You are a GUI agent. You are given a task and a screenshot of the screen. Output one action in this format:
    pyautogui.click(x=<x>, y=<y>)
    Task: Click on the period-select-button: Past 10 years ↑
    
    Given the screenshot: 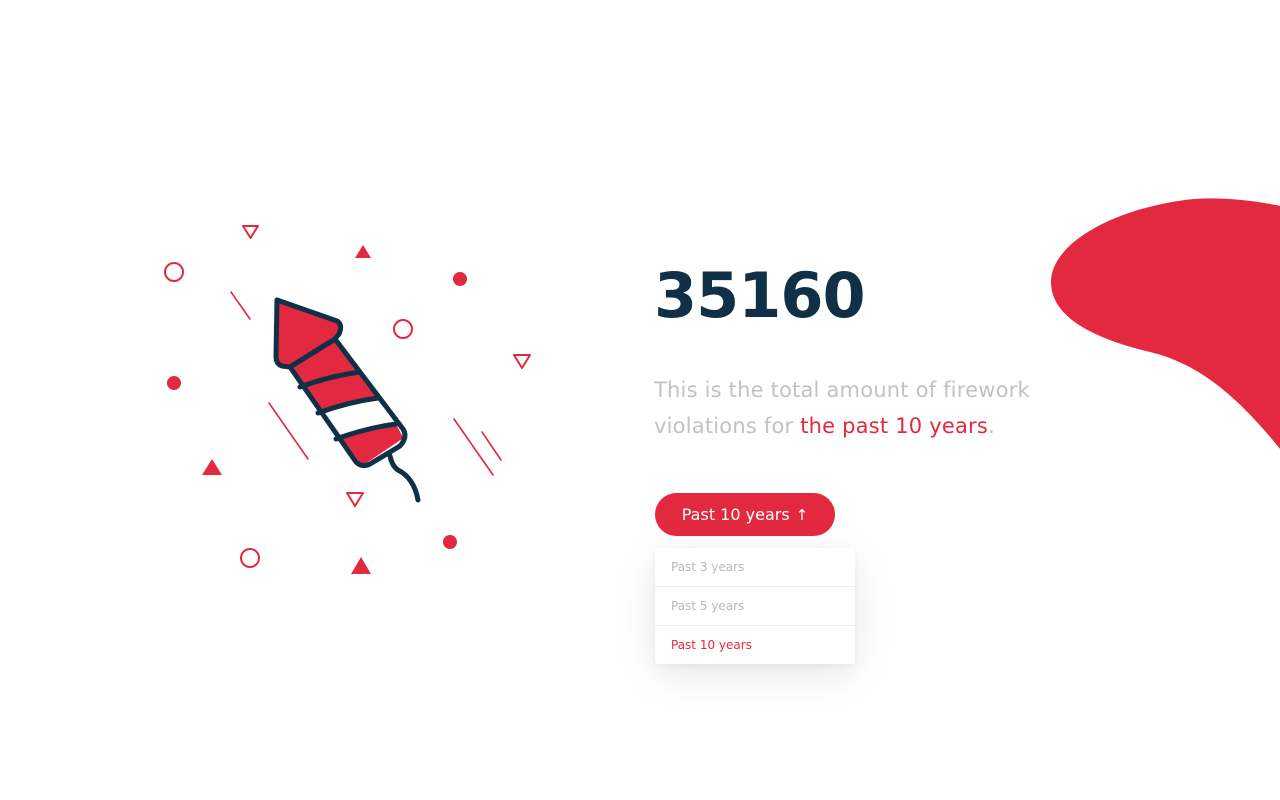 What is the action you would take?
    pyautogui.click(x=745, y=514)
    